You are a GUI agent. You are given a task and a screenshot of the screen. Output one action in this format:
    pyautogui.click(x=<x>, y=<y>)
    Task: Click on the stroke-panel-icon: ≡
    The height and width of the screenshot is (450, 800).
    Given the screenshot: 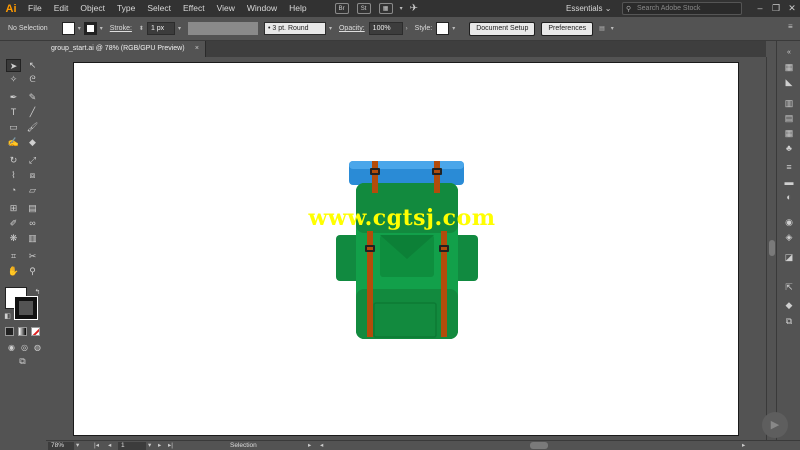 What is the action you would take?
    pyautogui.click(x=789, y=167)
    